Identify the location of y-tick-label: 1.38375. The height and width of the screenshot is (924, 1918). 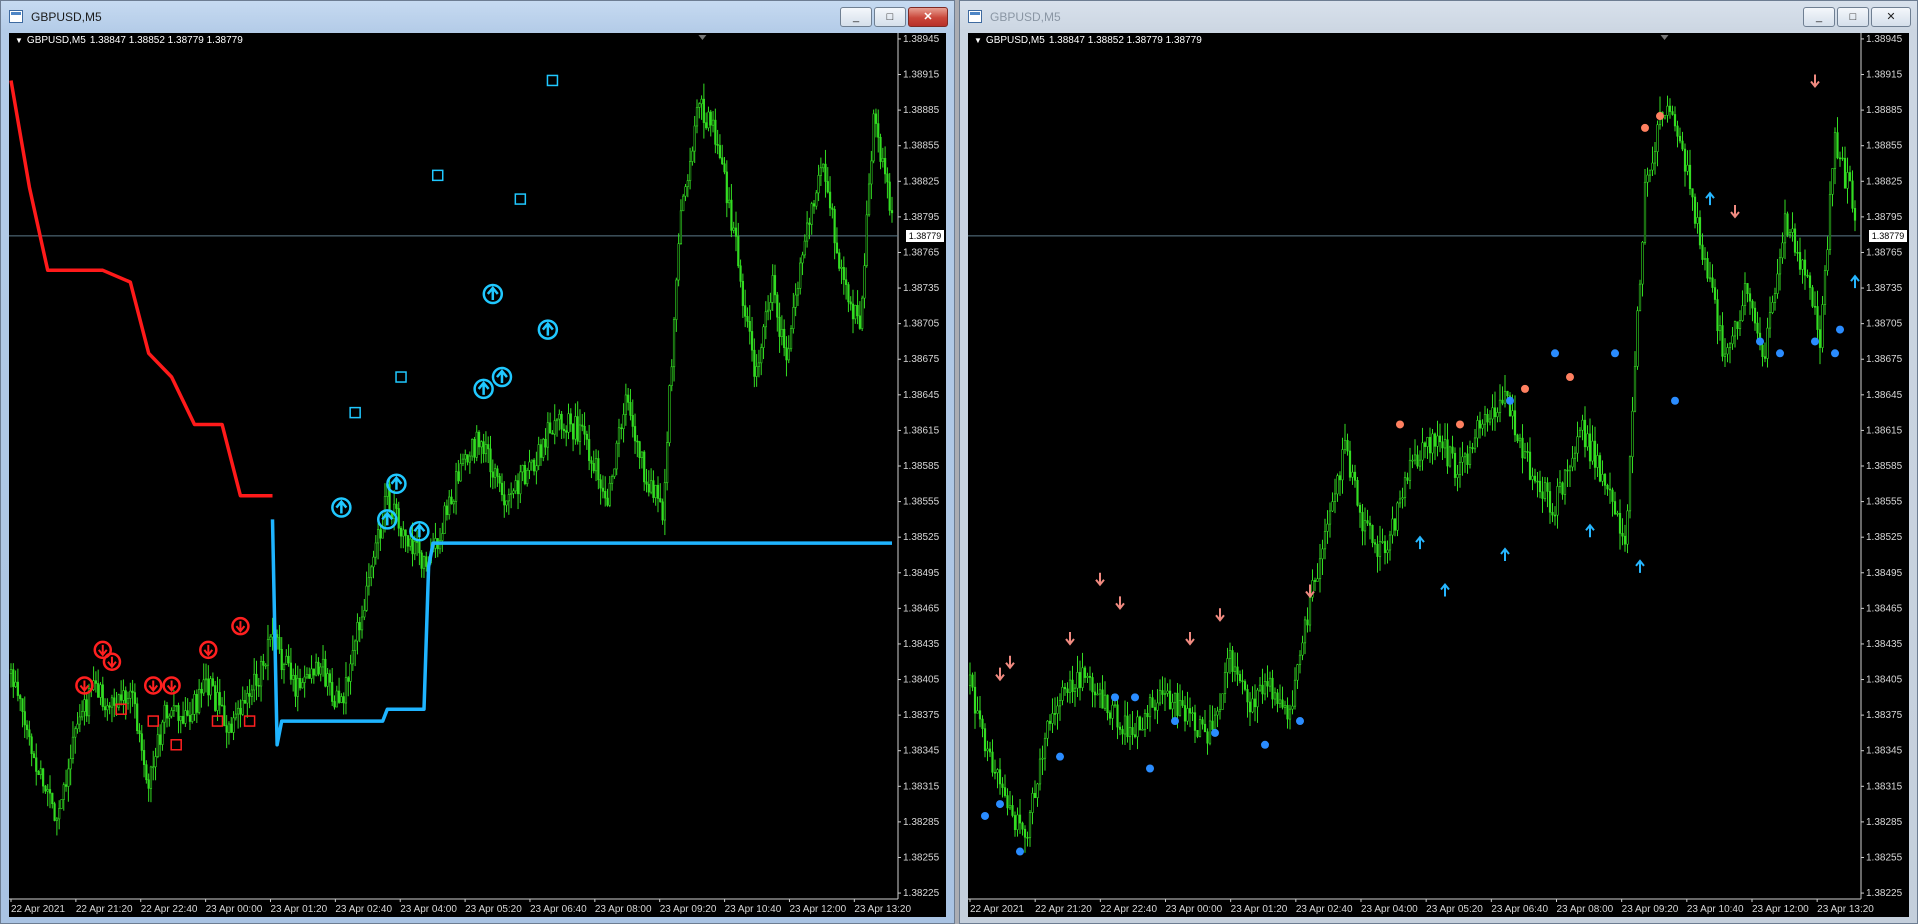
(921, 715).